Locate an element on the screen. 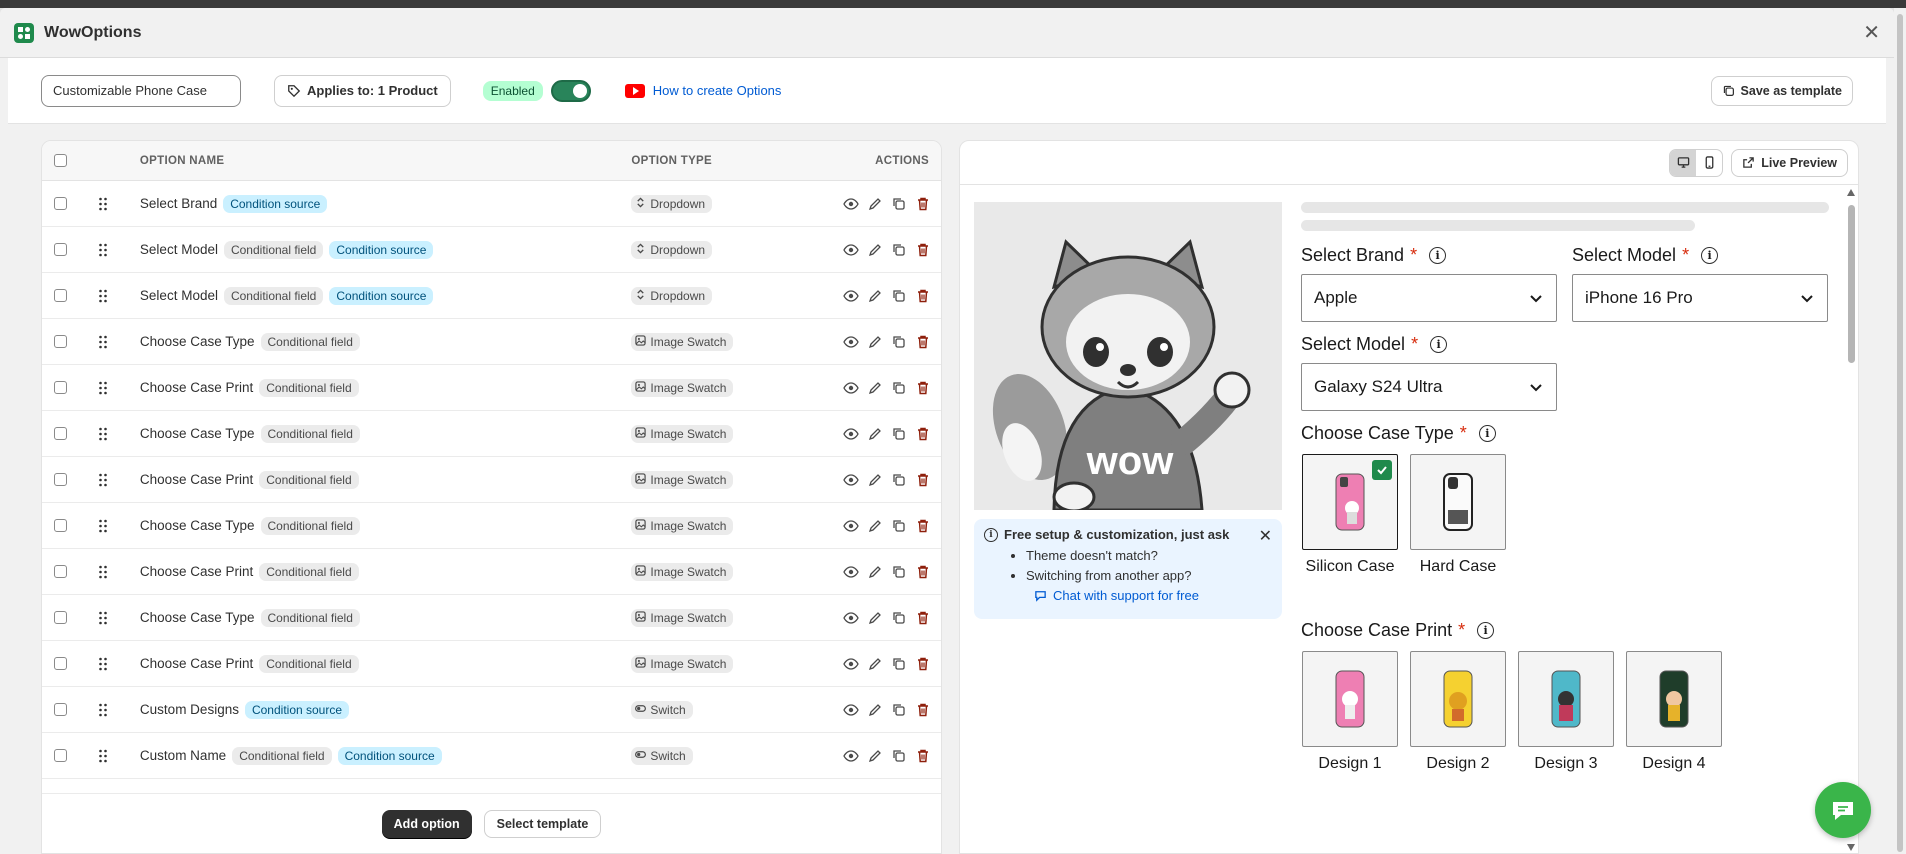  live-preview-button: Live Preview is located at coordinates (1789, 162).